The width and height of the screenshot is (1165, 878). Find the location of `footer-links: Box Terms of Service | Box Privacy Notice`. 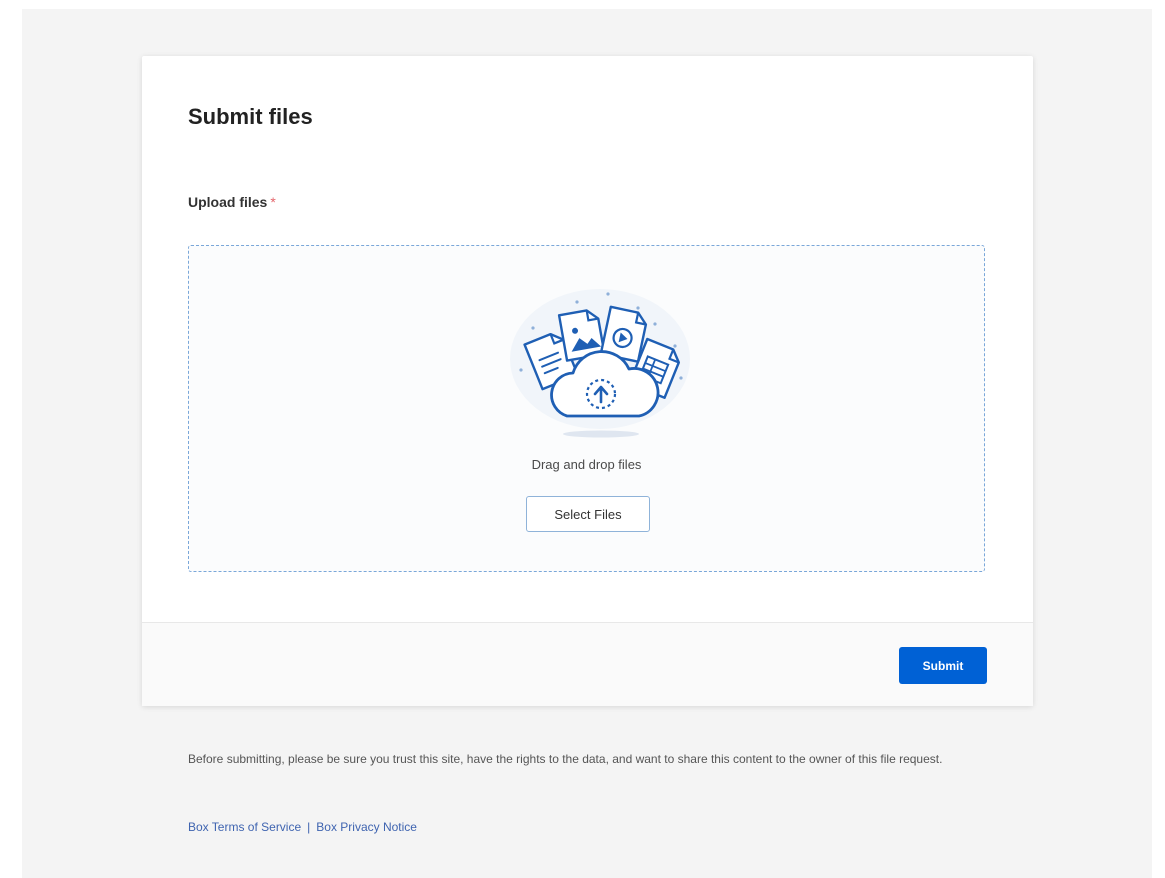

footer-links: Box Terms of Service | Box Privacy Notice is located at coordinates (302, 827).